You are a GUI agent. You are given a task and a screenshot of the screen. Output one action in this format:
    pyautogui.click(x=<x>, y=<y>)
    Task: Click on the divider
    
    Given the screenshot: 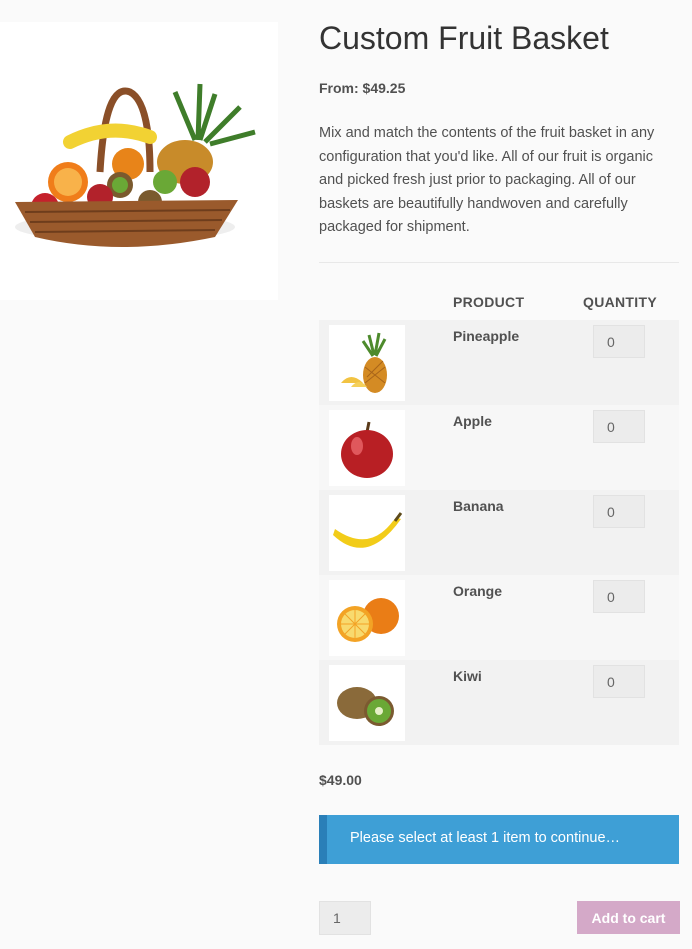 What is the action you would take?
    pyautogui.click(x=499, y=262)
    